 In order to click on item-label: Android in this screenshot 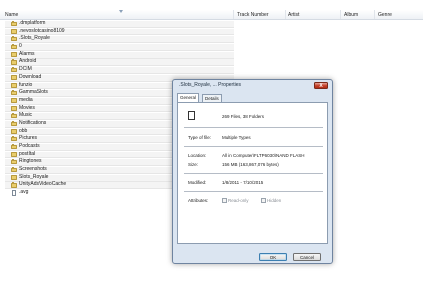, I will do `click(28, 61)`.